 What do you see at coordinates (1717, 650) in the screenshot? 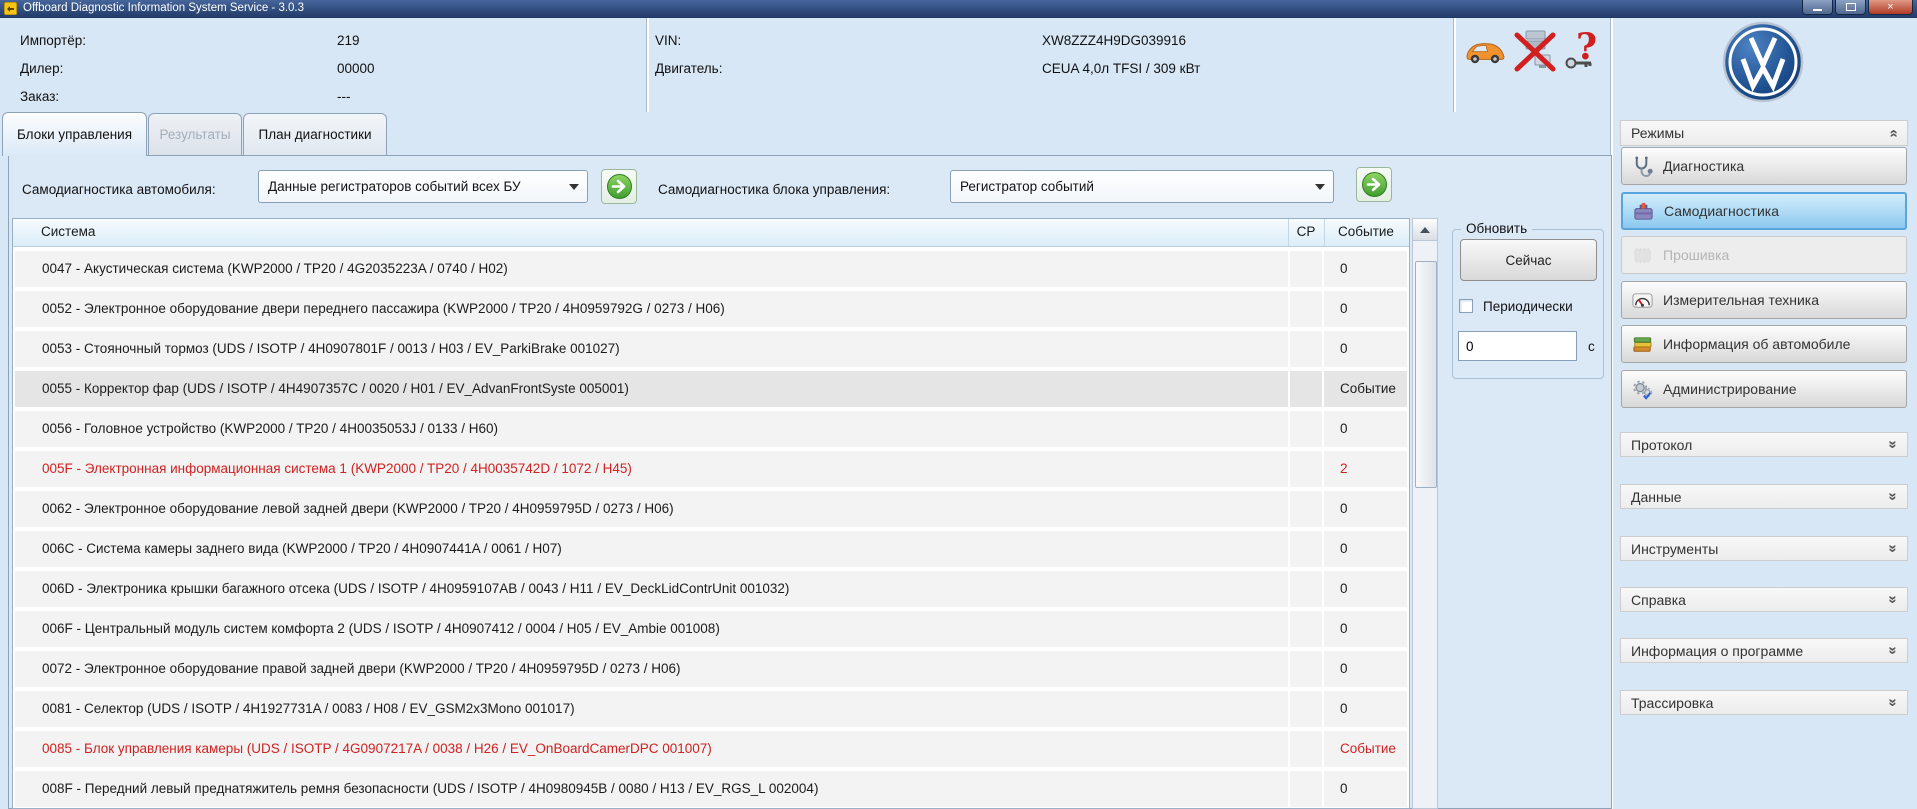
I see `section-label: Информация о программе` at bounding box center [1717, 650].